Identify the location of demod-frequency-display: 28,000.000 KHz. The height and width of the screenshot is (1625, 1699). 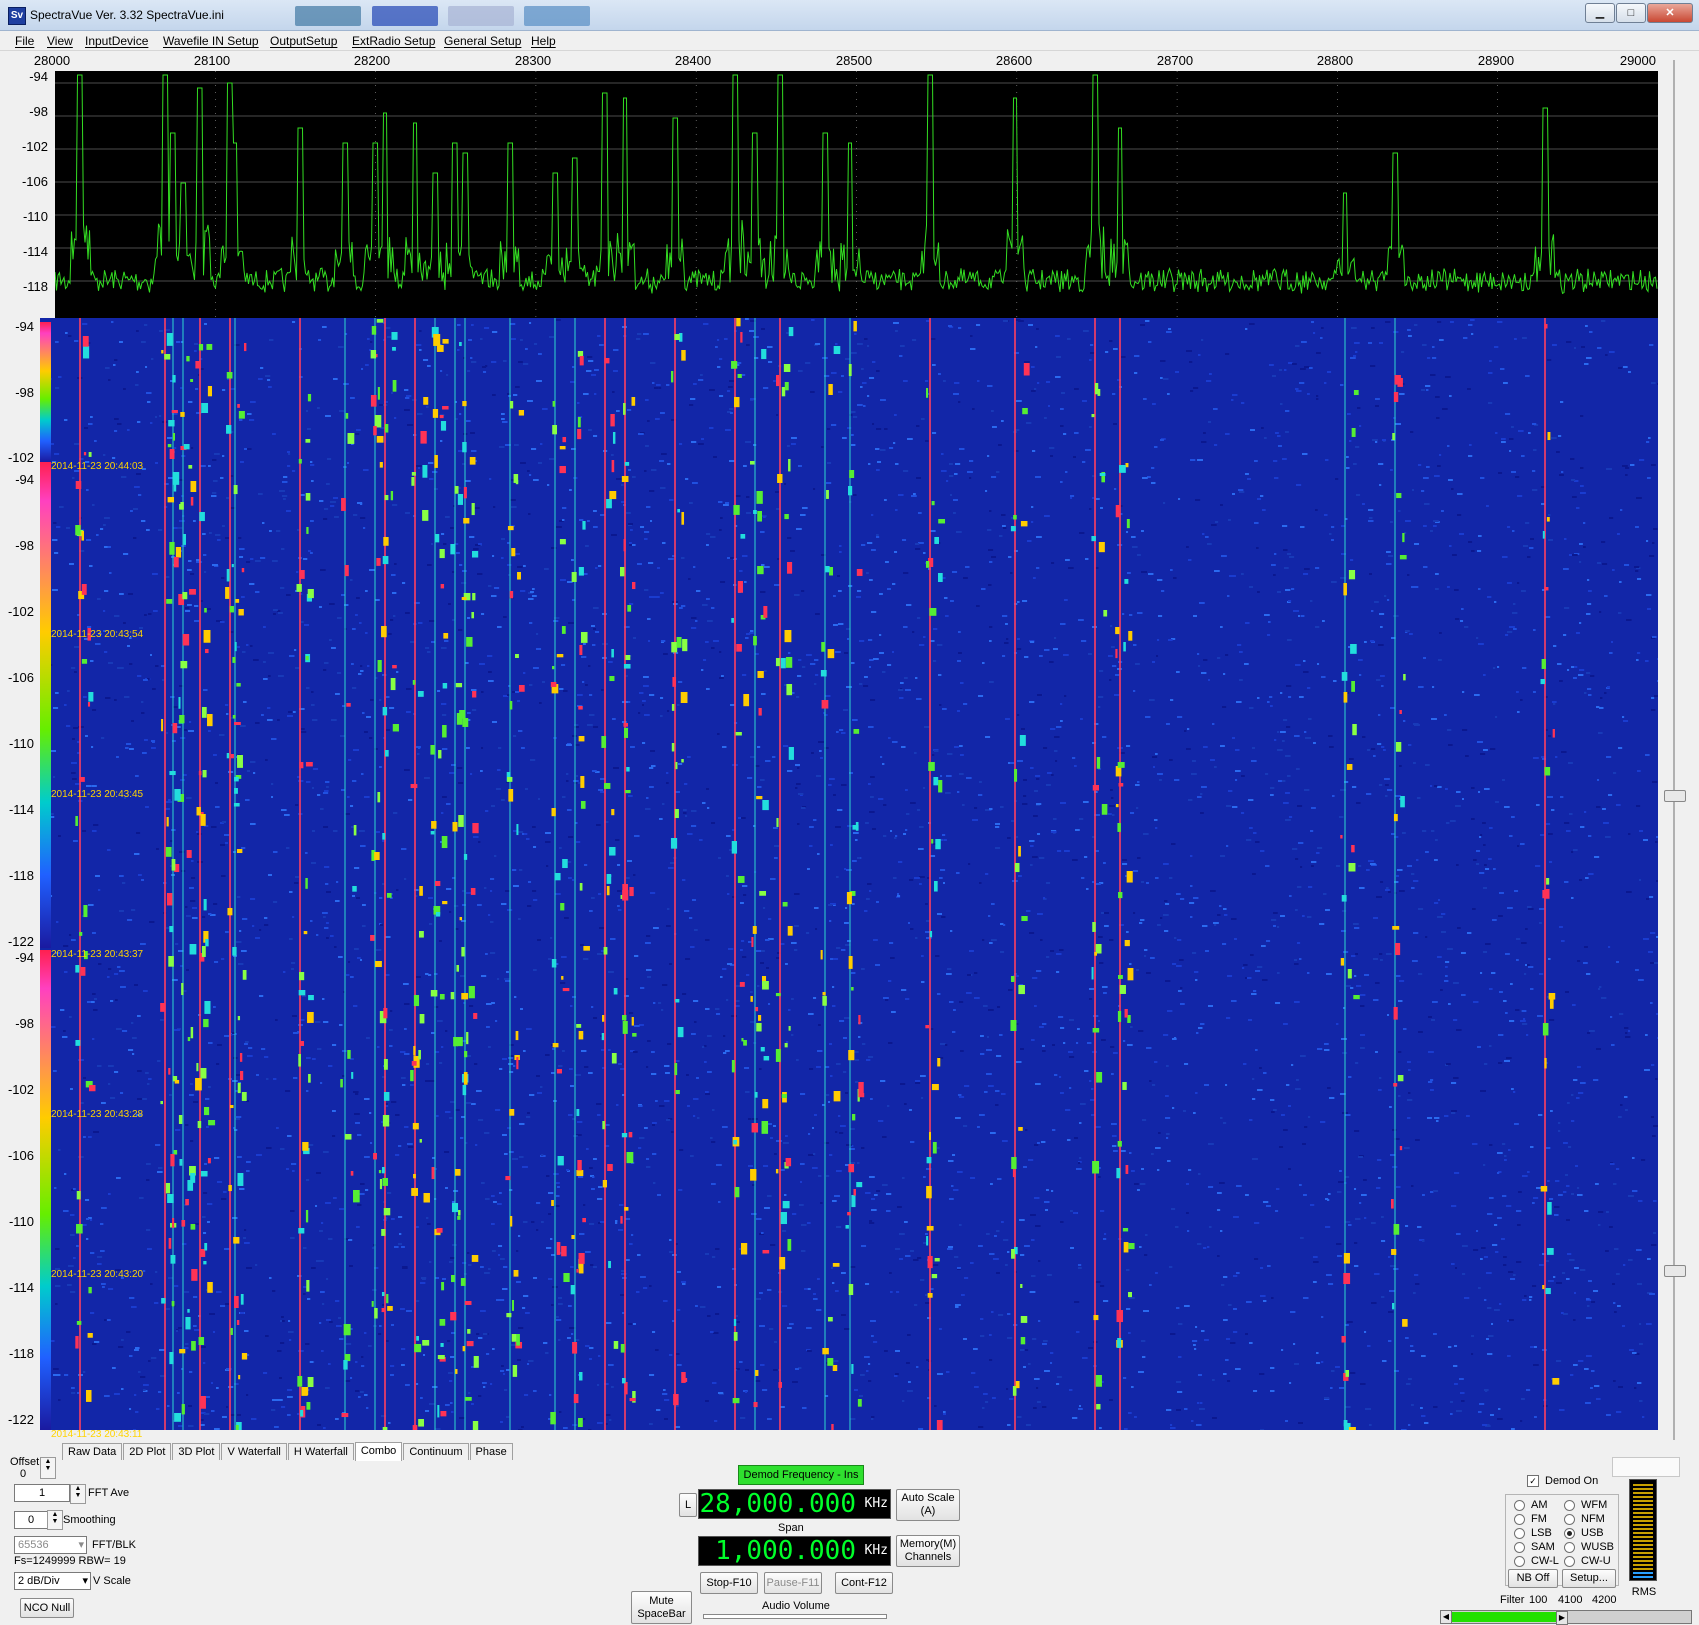
(794, 1504).